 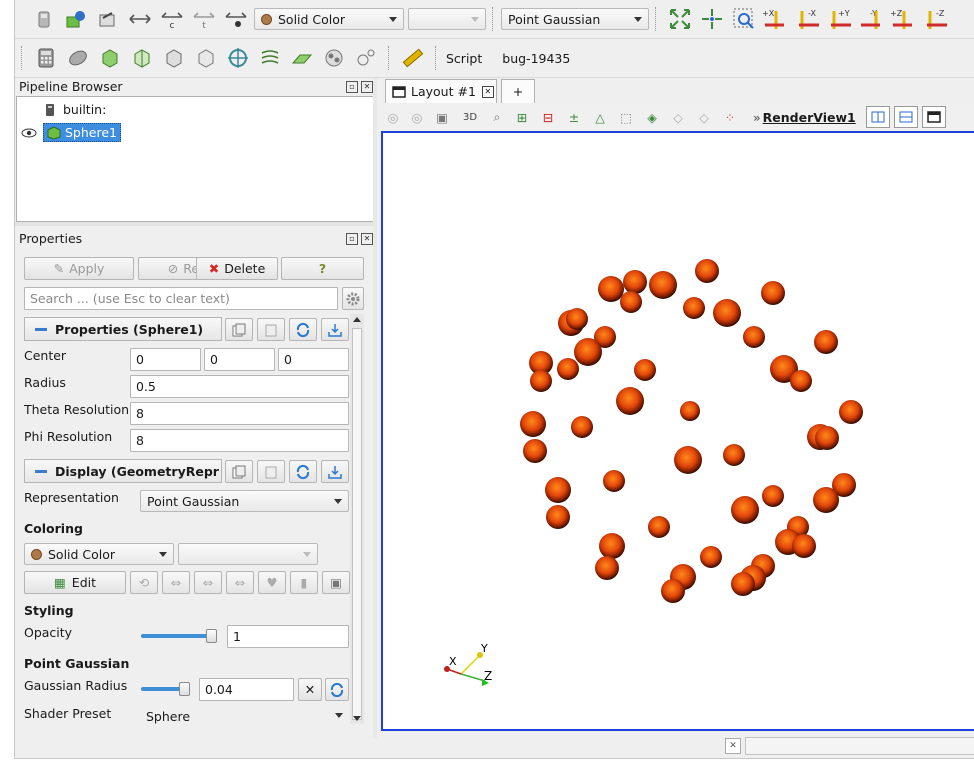 I want to click on center-z-input: 0, so click(x=313, y=359).